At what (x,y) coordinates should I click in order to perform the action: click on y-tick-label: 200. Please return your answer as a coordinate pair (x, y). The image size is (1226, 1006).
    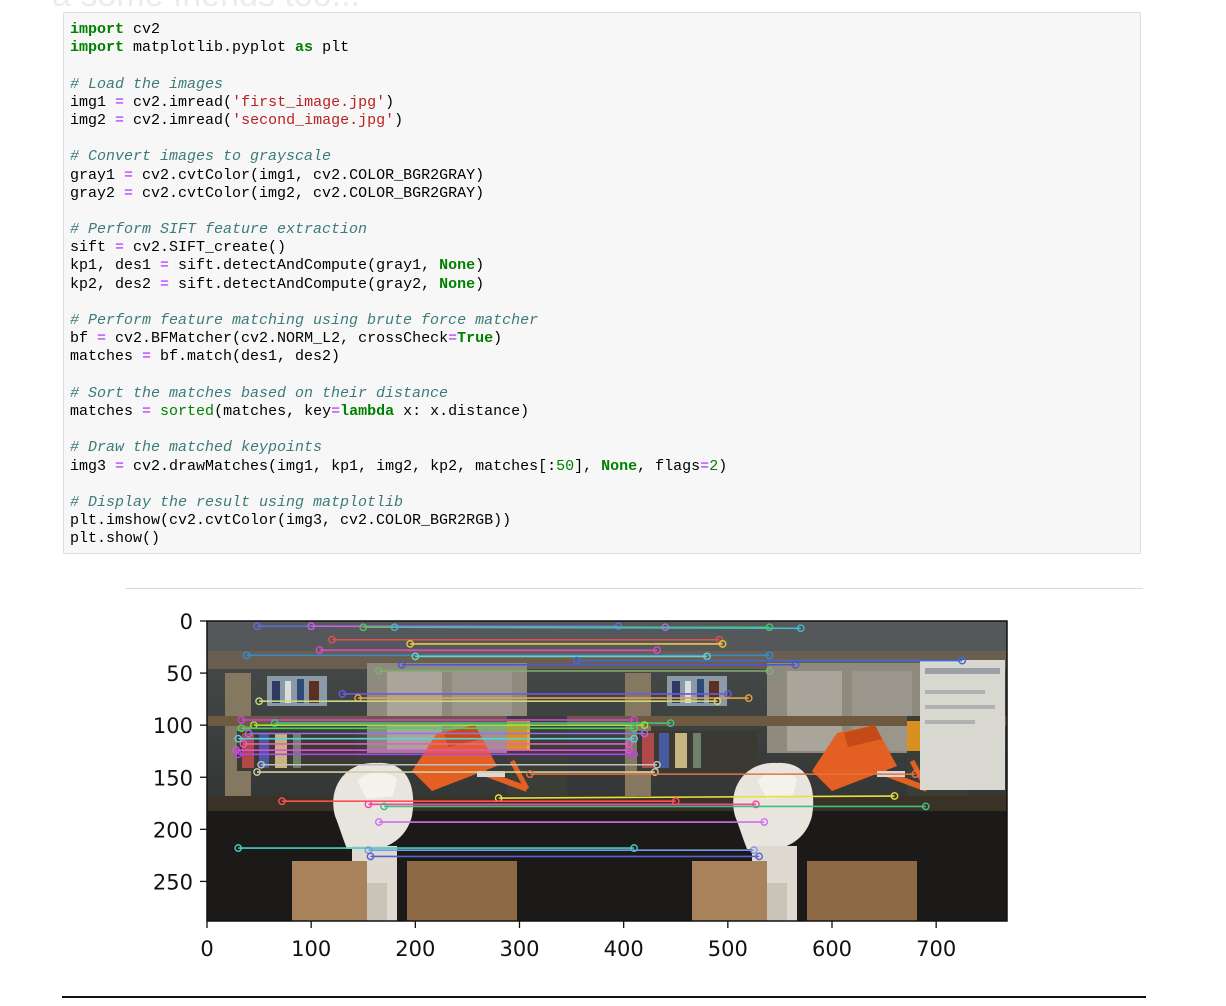
    Looking at the image, I should click on (173, 830).